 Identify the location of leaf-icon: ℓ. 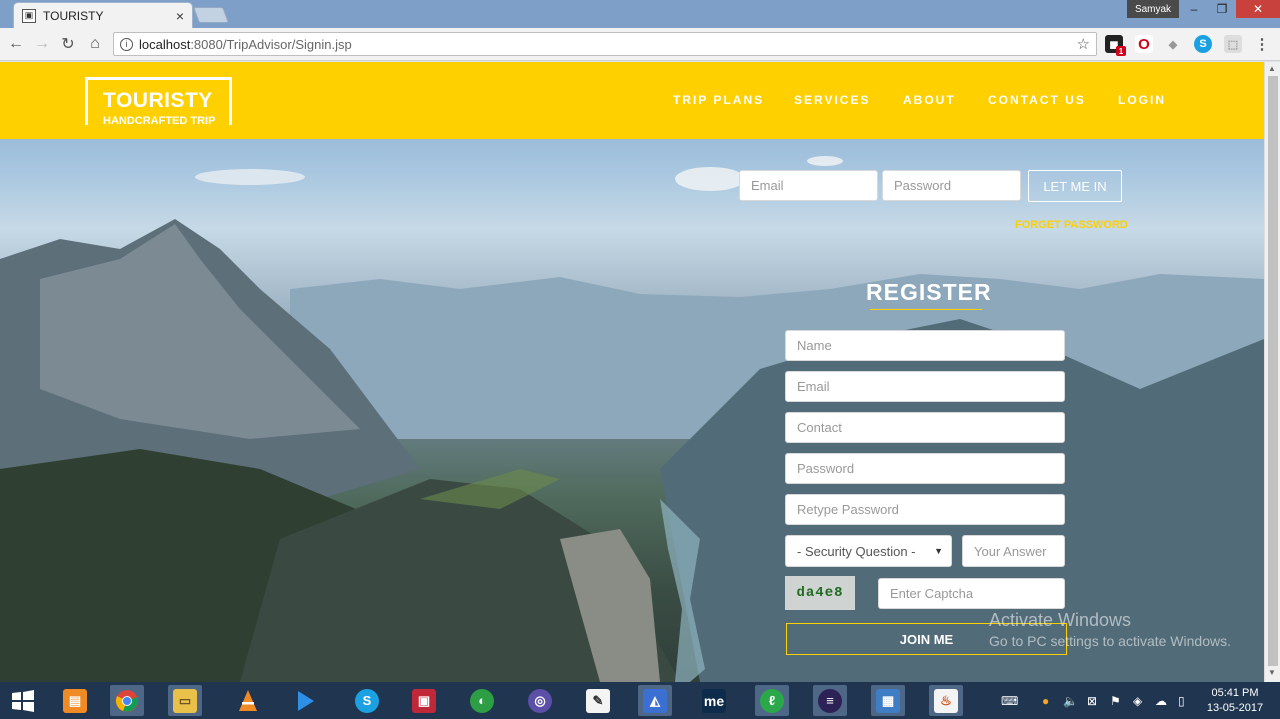
(772, 700).